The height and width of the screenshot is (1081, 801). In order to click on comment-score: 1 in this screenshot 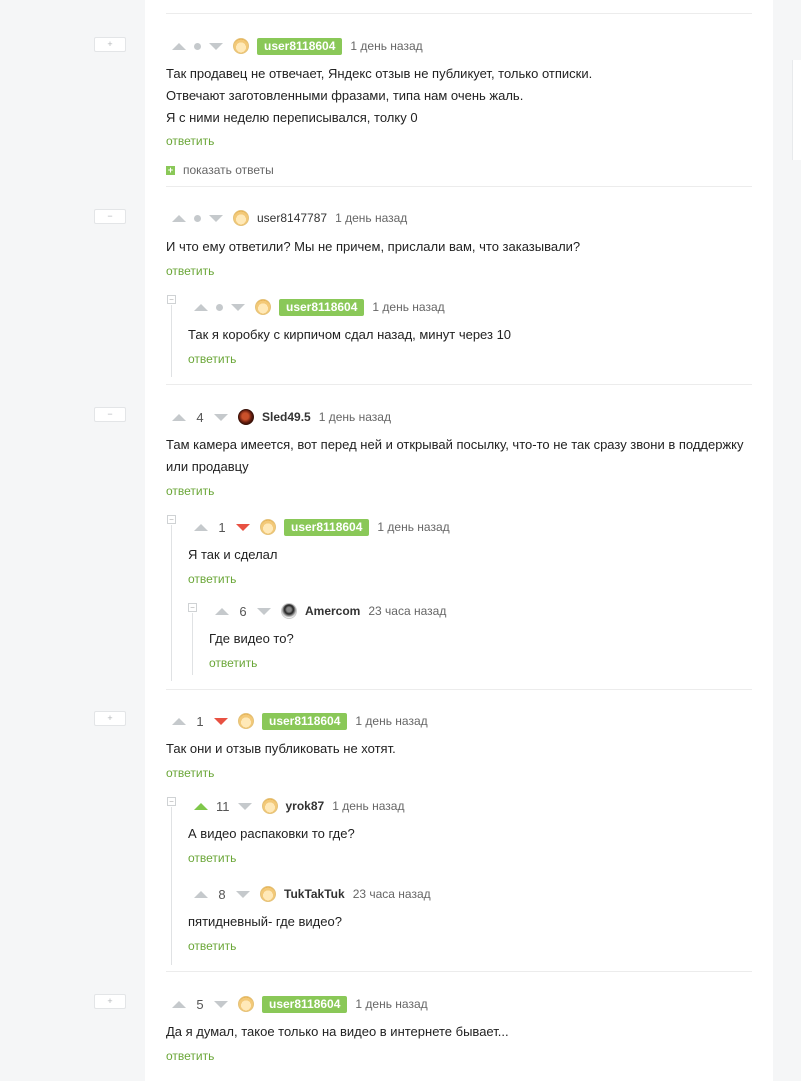, I will do `click(222, 527)`.